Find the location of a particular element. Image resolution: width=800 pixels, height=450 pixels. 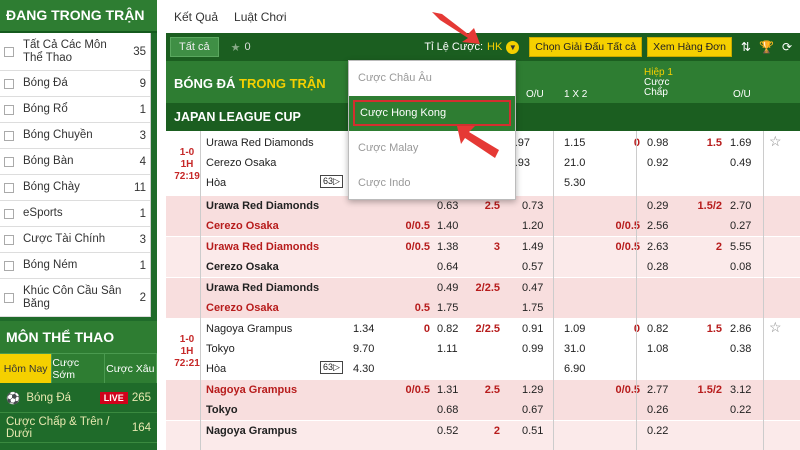

sidebar-item-count: 11 is located at coordinates (140, 187).